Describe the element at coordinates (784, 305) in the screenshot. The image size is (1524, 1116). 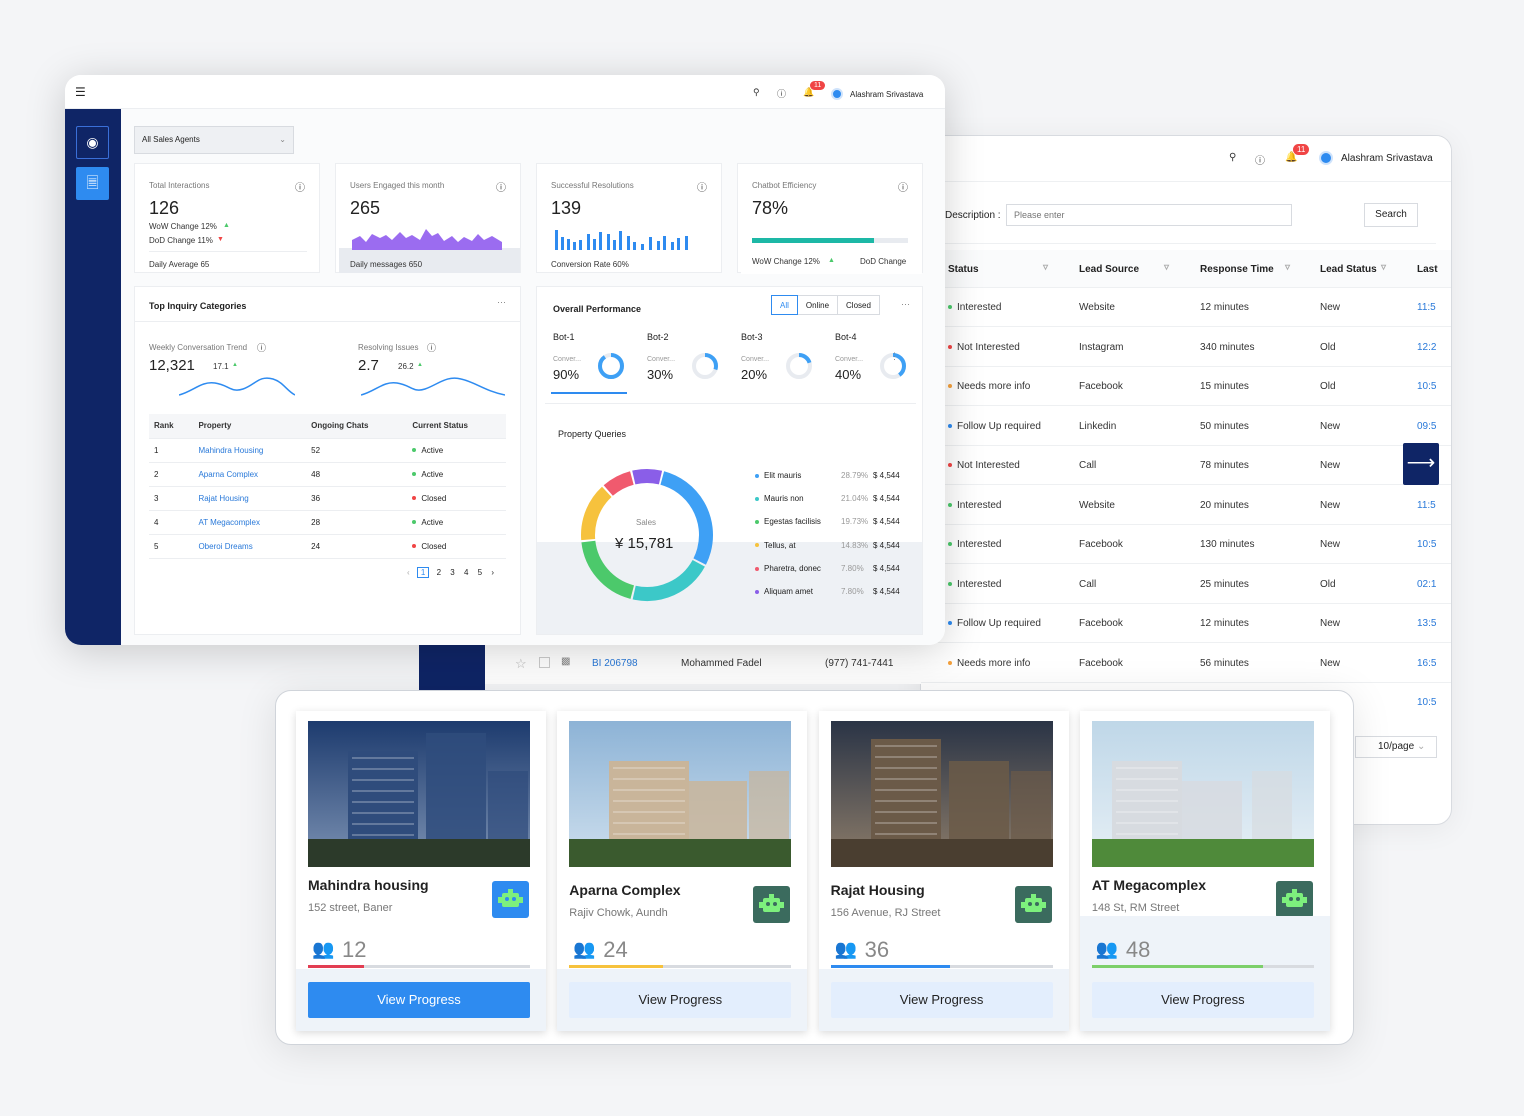
I see `filter-all: All` at that location.